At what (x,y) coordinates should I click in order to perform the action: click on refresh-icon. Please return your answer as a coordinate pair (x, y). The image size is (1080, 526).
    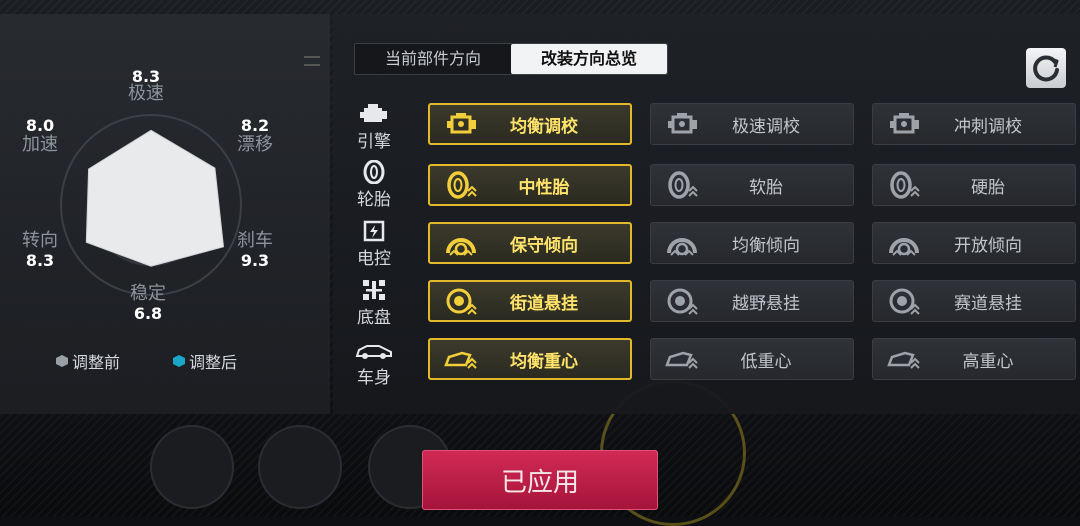
    Looking at the image, I should click on (1046, 68).